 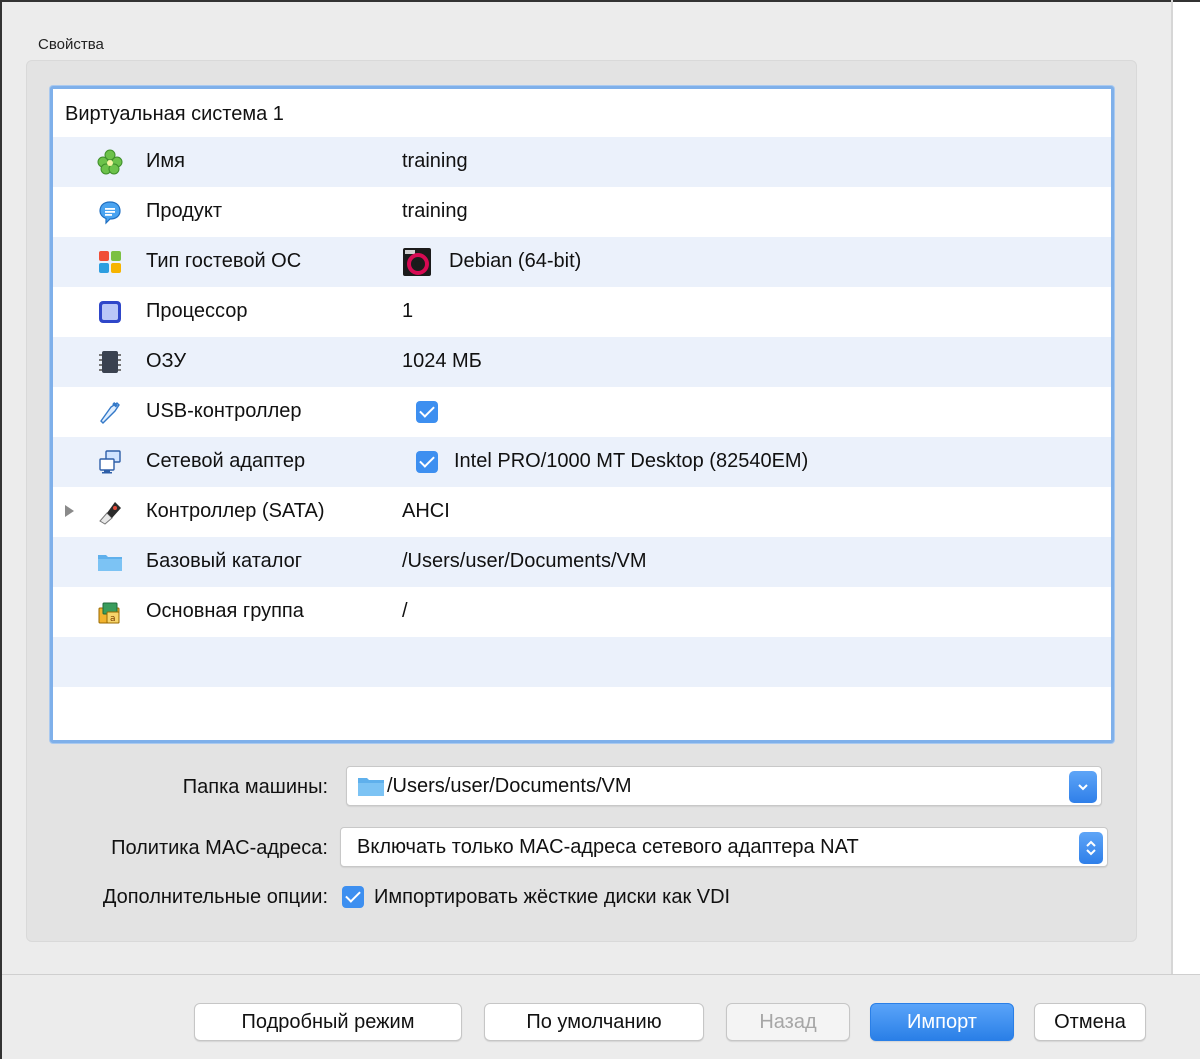 What do you see at coordinates (524, 561) in the screenshot?
I see `row-value: /Users/user/Documents/VM` at bounding box center [524, 561].